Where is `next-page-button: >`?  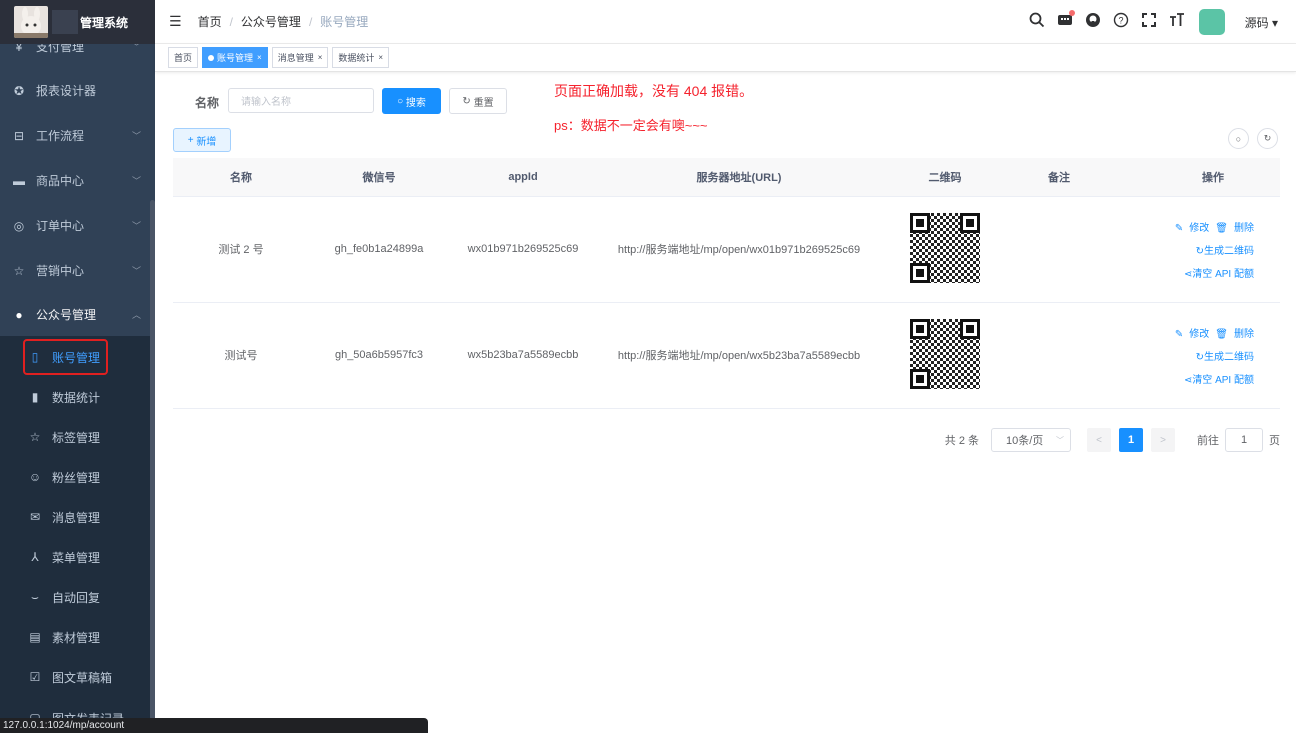 next-page-button: > is located at coordinates (1163, 440).